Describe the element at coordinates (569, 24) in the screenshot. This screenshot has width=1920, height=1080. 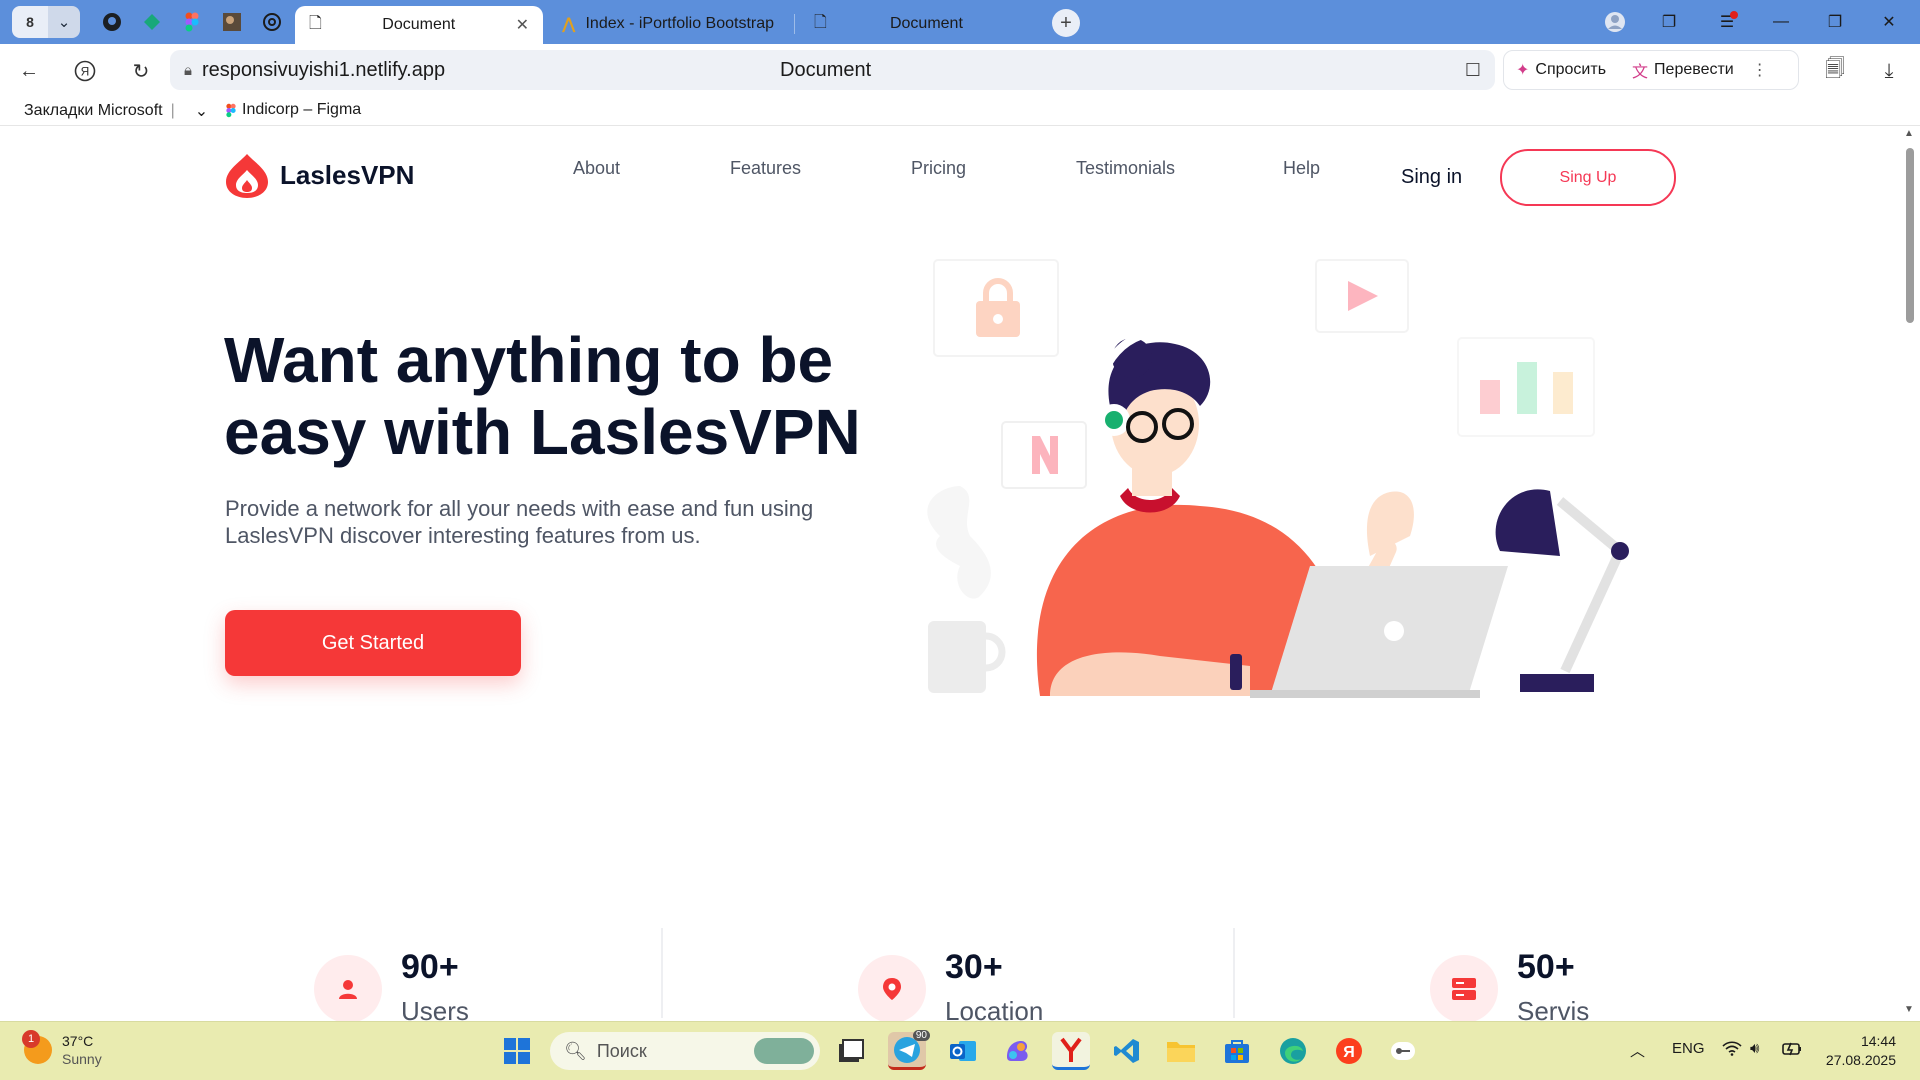
I see `bootstrap-template-icon: ⋀` at that location.